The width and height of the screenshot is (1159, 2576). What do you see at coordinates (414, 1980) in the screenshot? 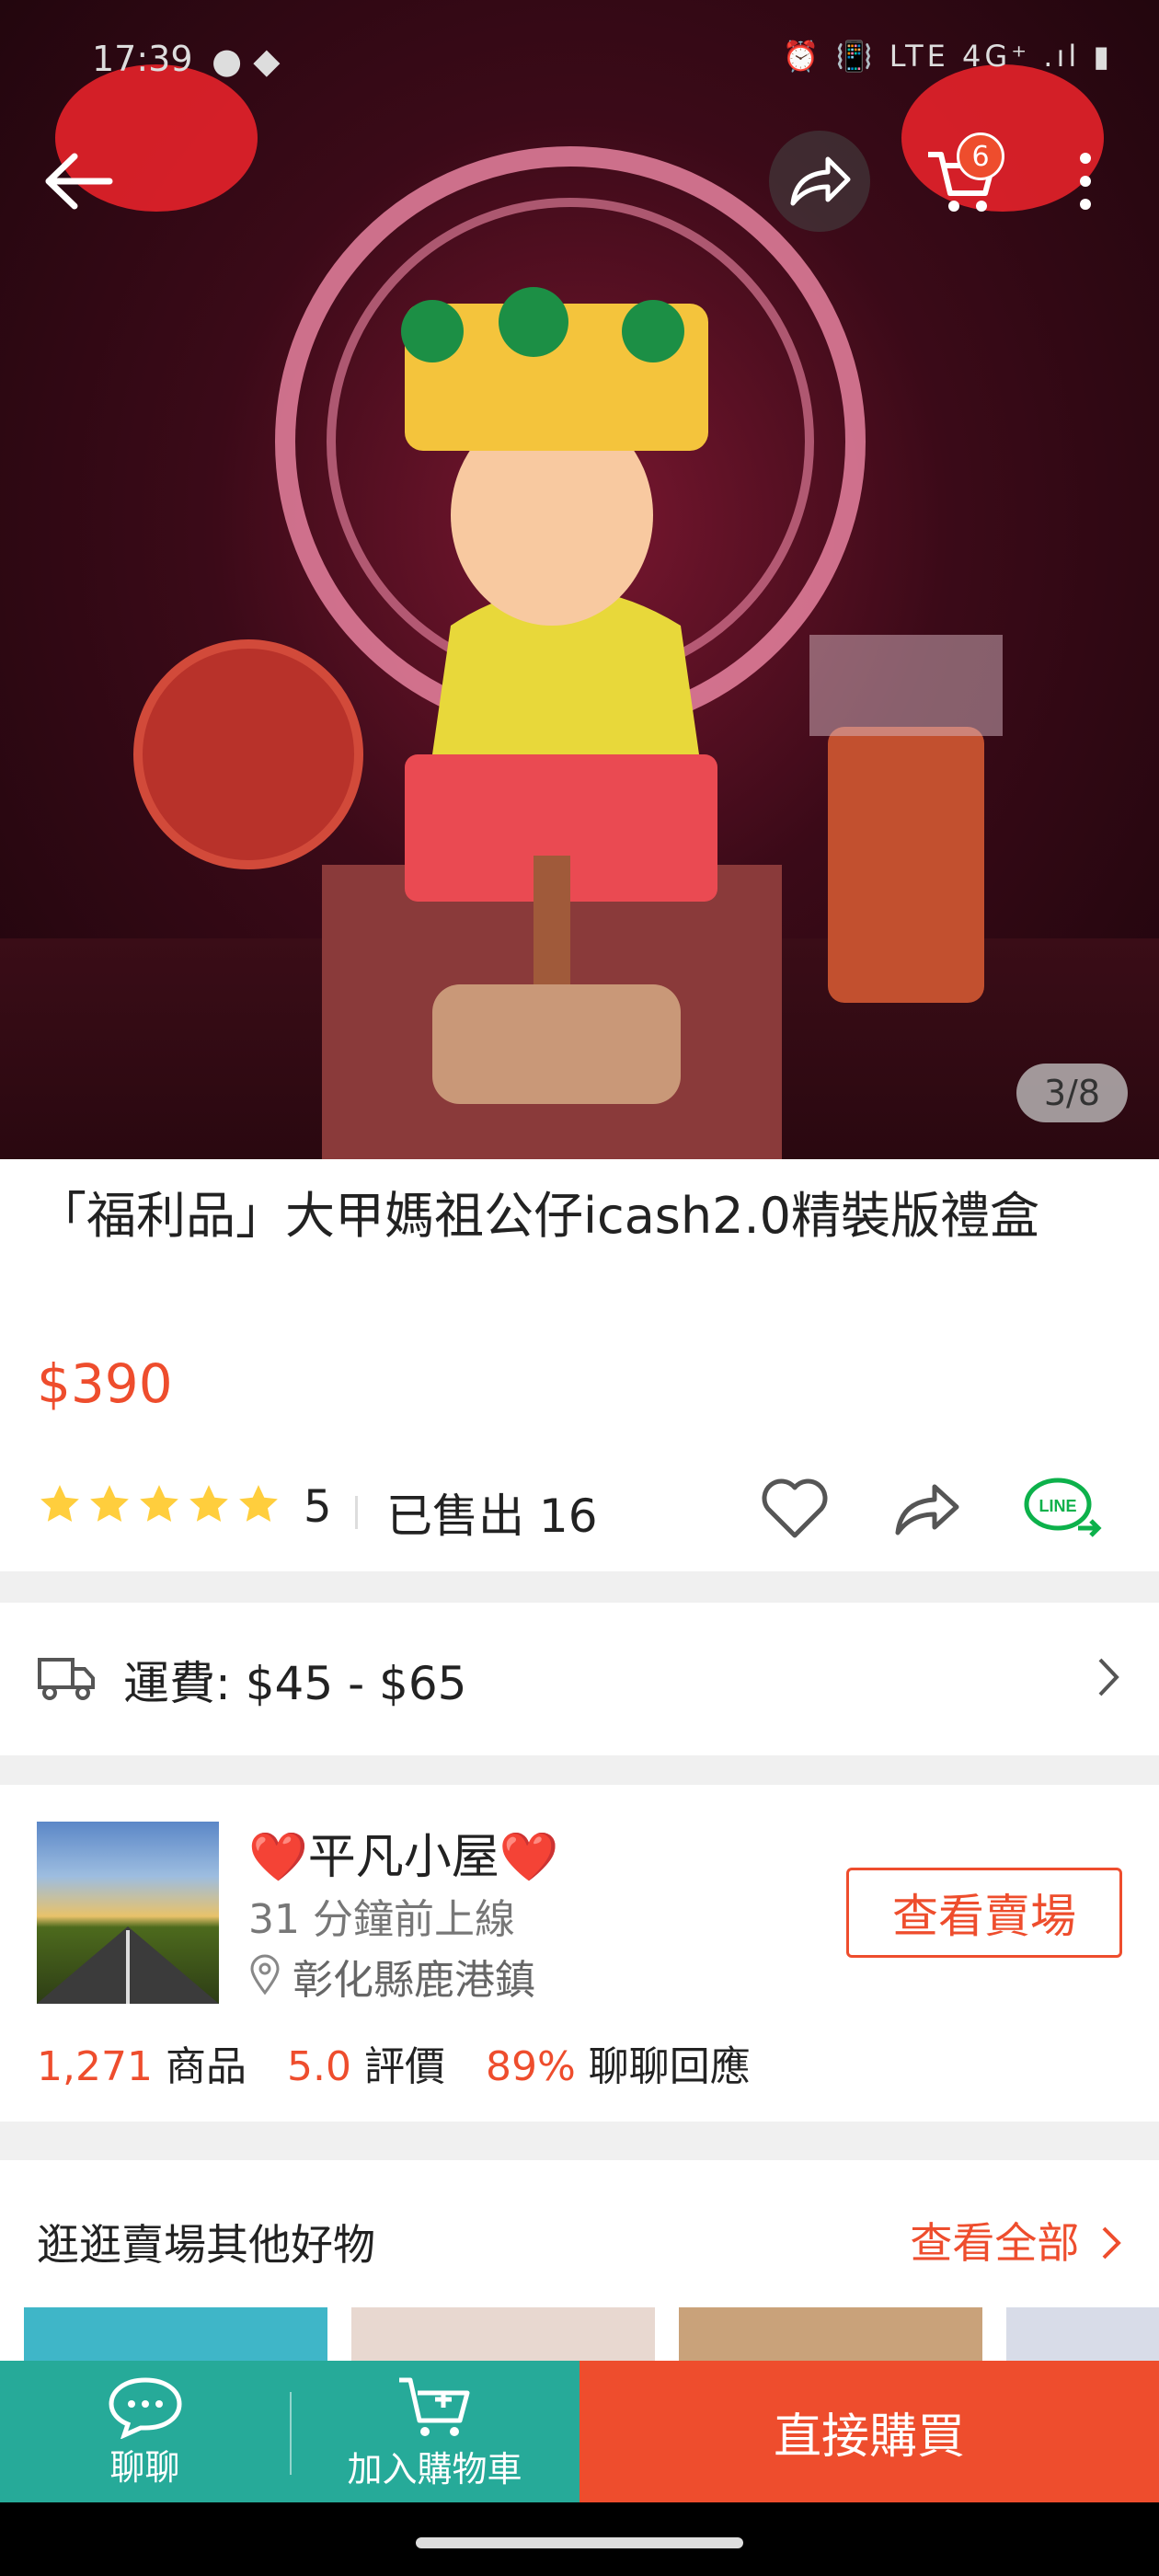
I see `shop-location: 彰化縣鹿港鎮` at bounding box center [414, 1980].